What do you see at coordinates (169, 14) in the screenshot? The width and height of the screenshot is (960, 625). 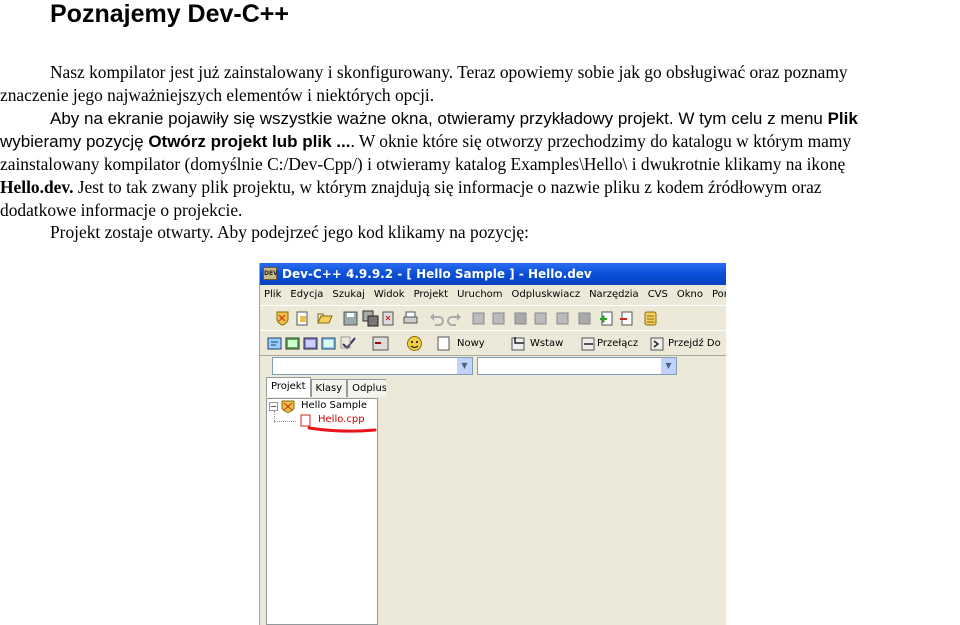 I see `page-title: Poznajemy Dev-C++` at bounding box center [169, 14].